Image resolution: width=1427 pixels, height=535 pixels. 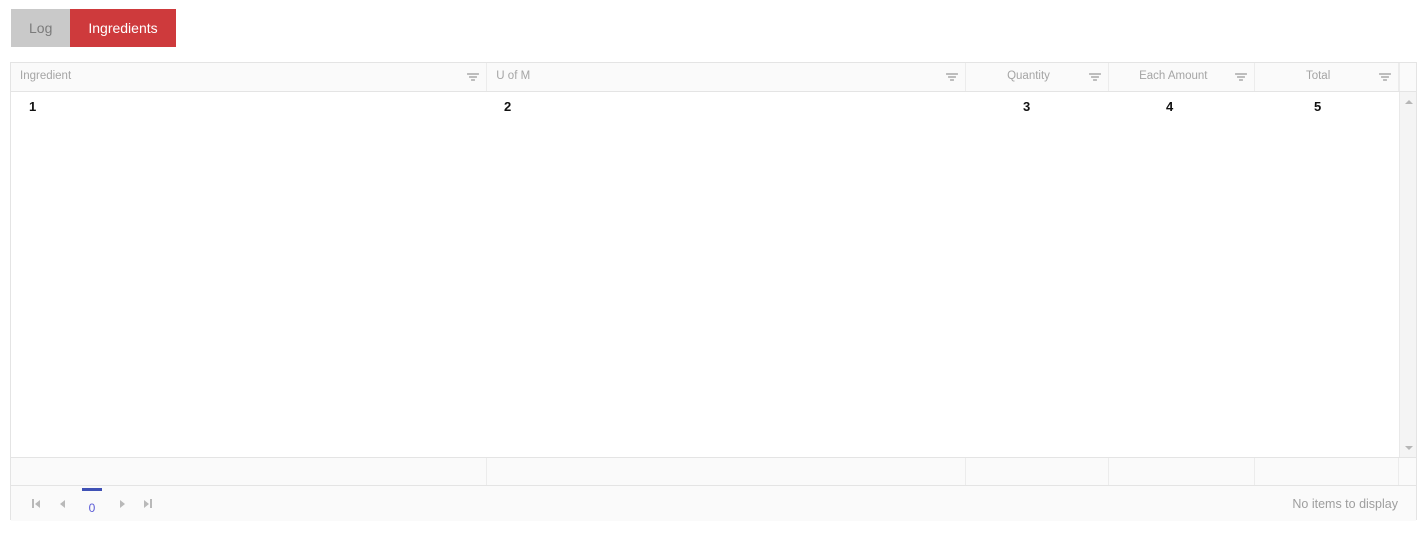 I want to click on footer-cell-u-of-m, so click(x=726, y=471).